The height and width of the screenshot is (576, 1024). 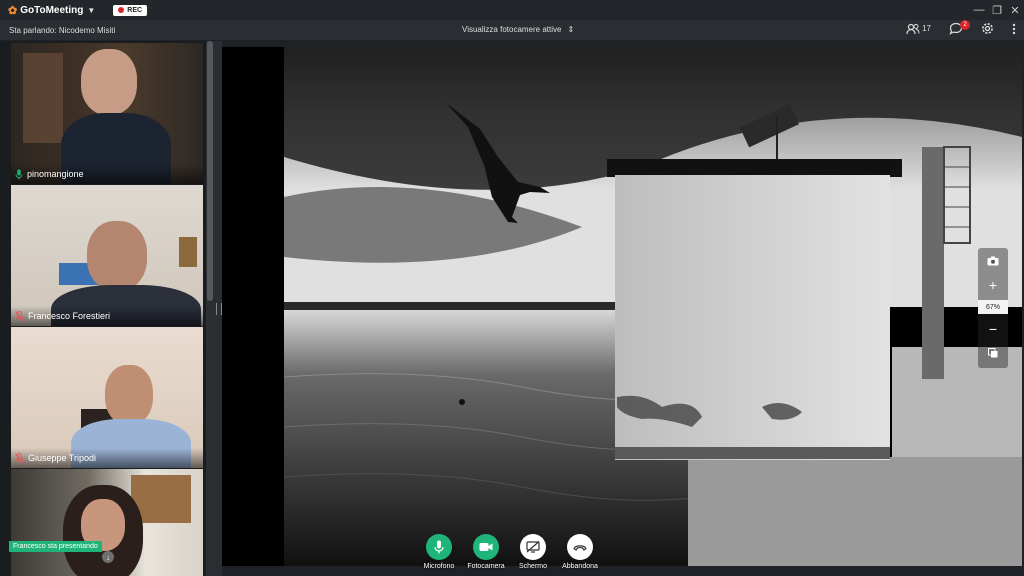 I want to click on gear-icon, so click(x=987, y=28).